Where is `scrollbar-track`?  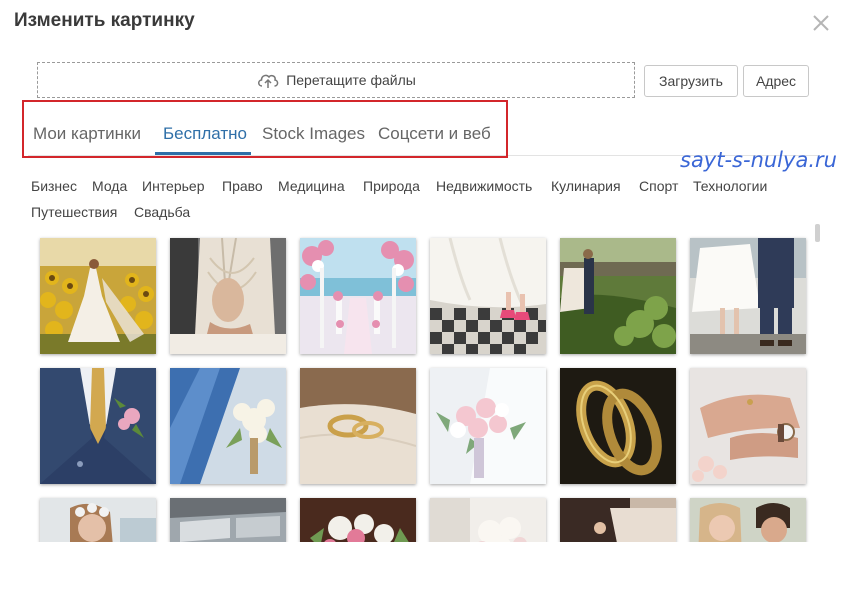
scrollbar-track is located at coordinates (818, 383).